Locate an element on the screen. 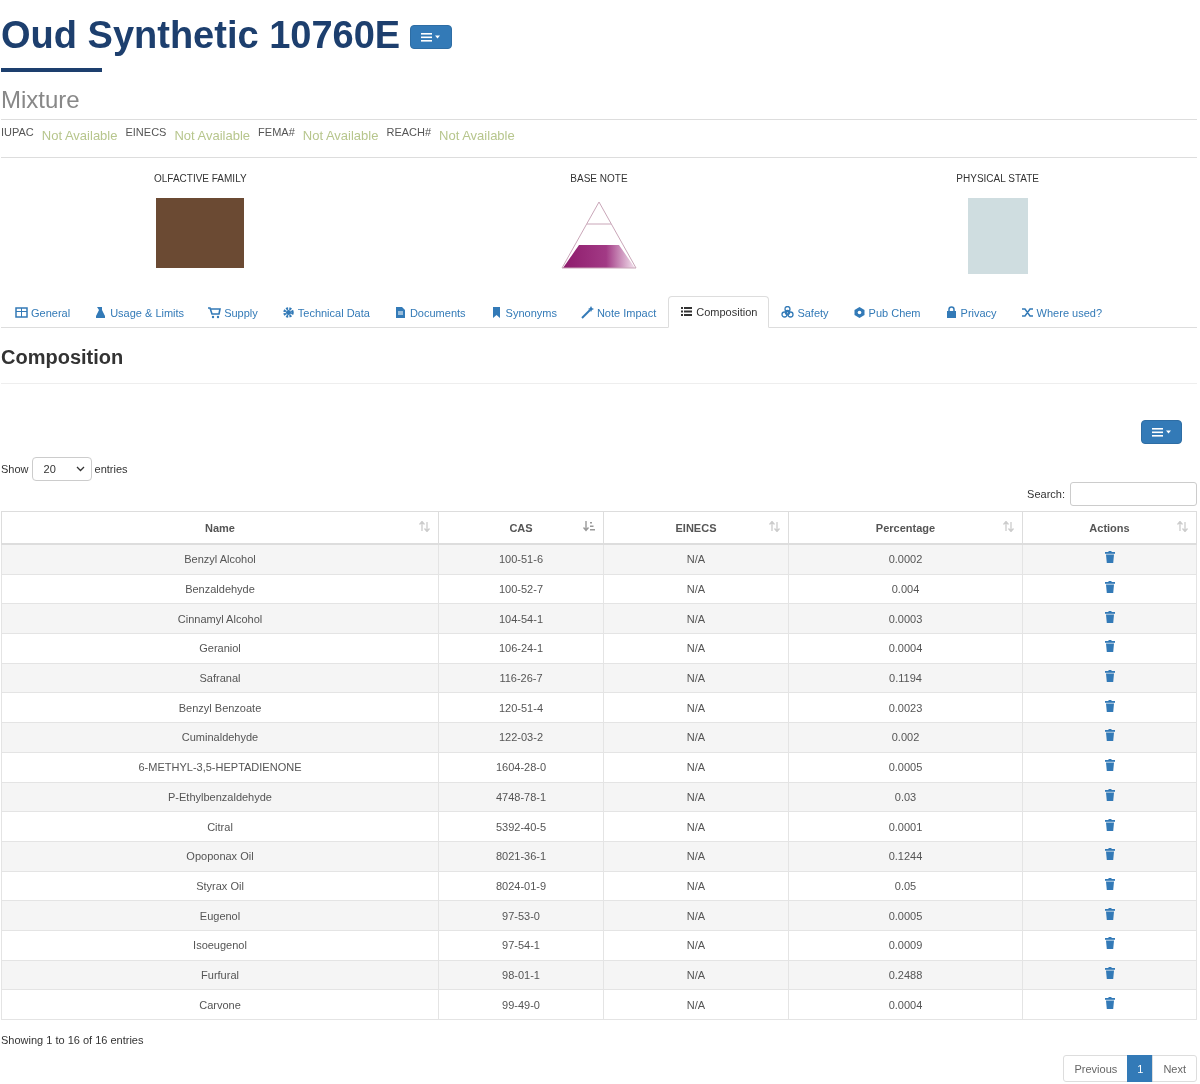 The height and width of the screenshot is (1084, 1200). table-cell: Furfural is located at coordinates (220, 975).